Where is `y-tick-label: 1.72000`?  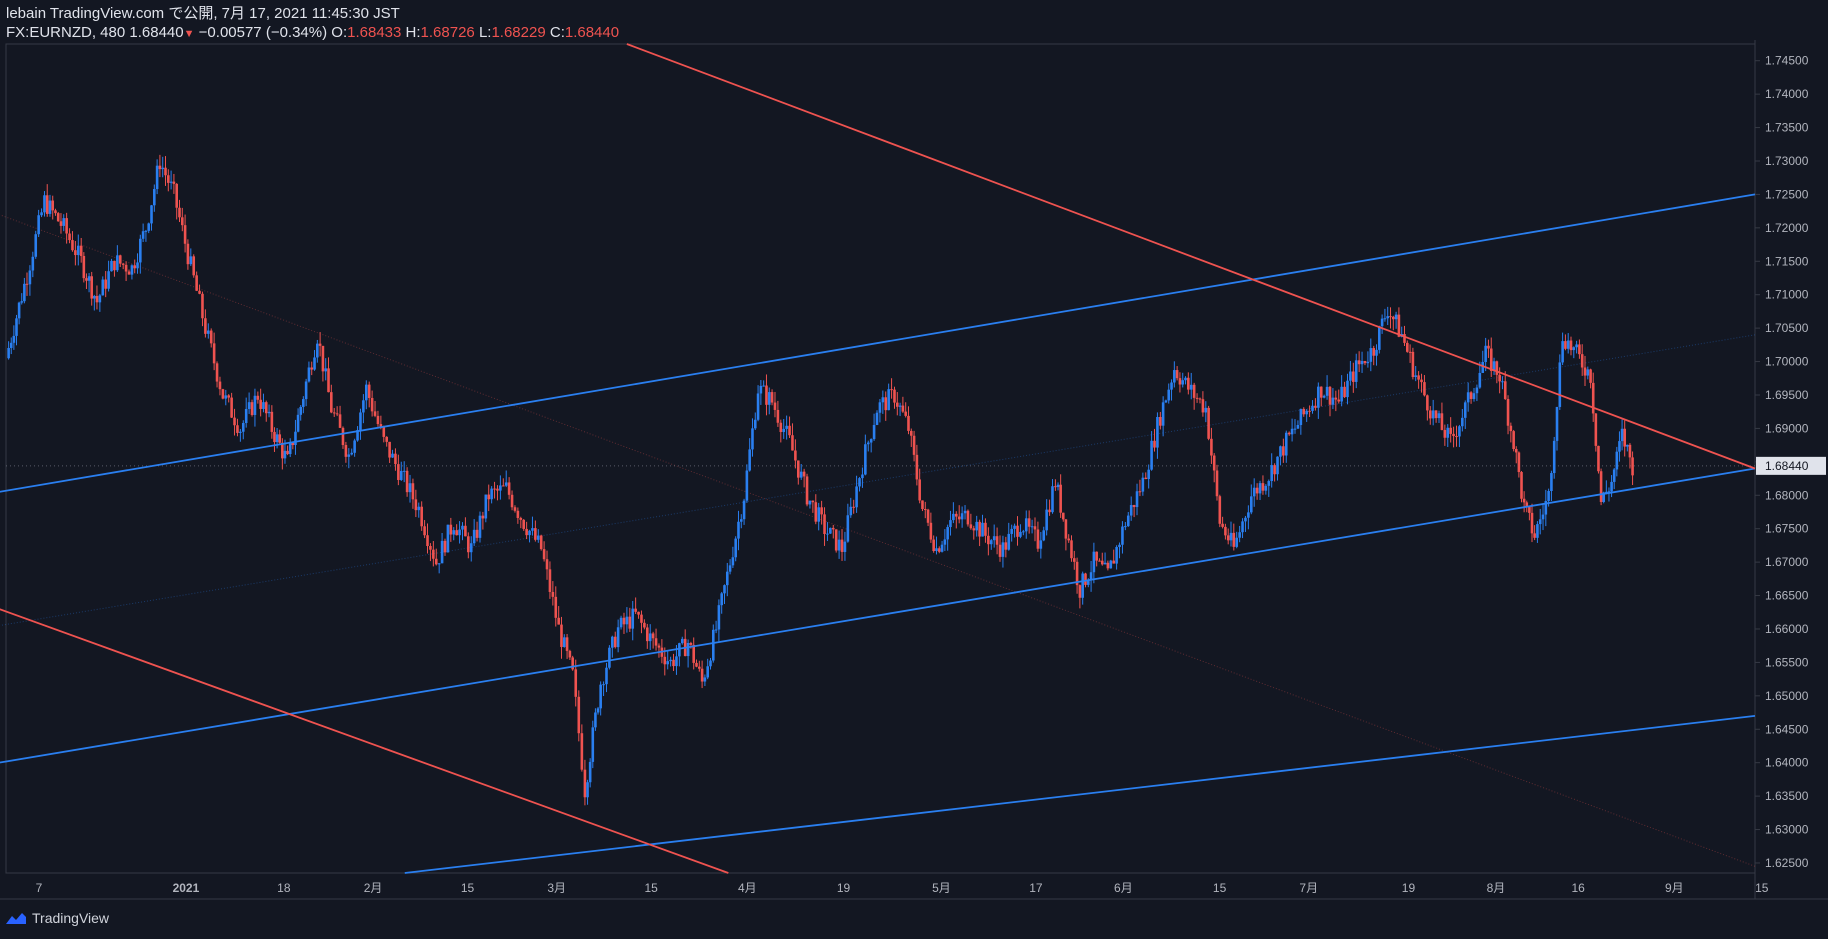
y-tick-label: 1.72000 is located at coordinates (1787, 228).